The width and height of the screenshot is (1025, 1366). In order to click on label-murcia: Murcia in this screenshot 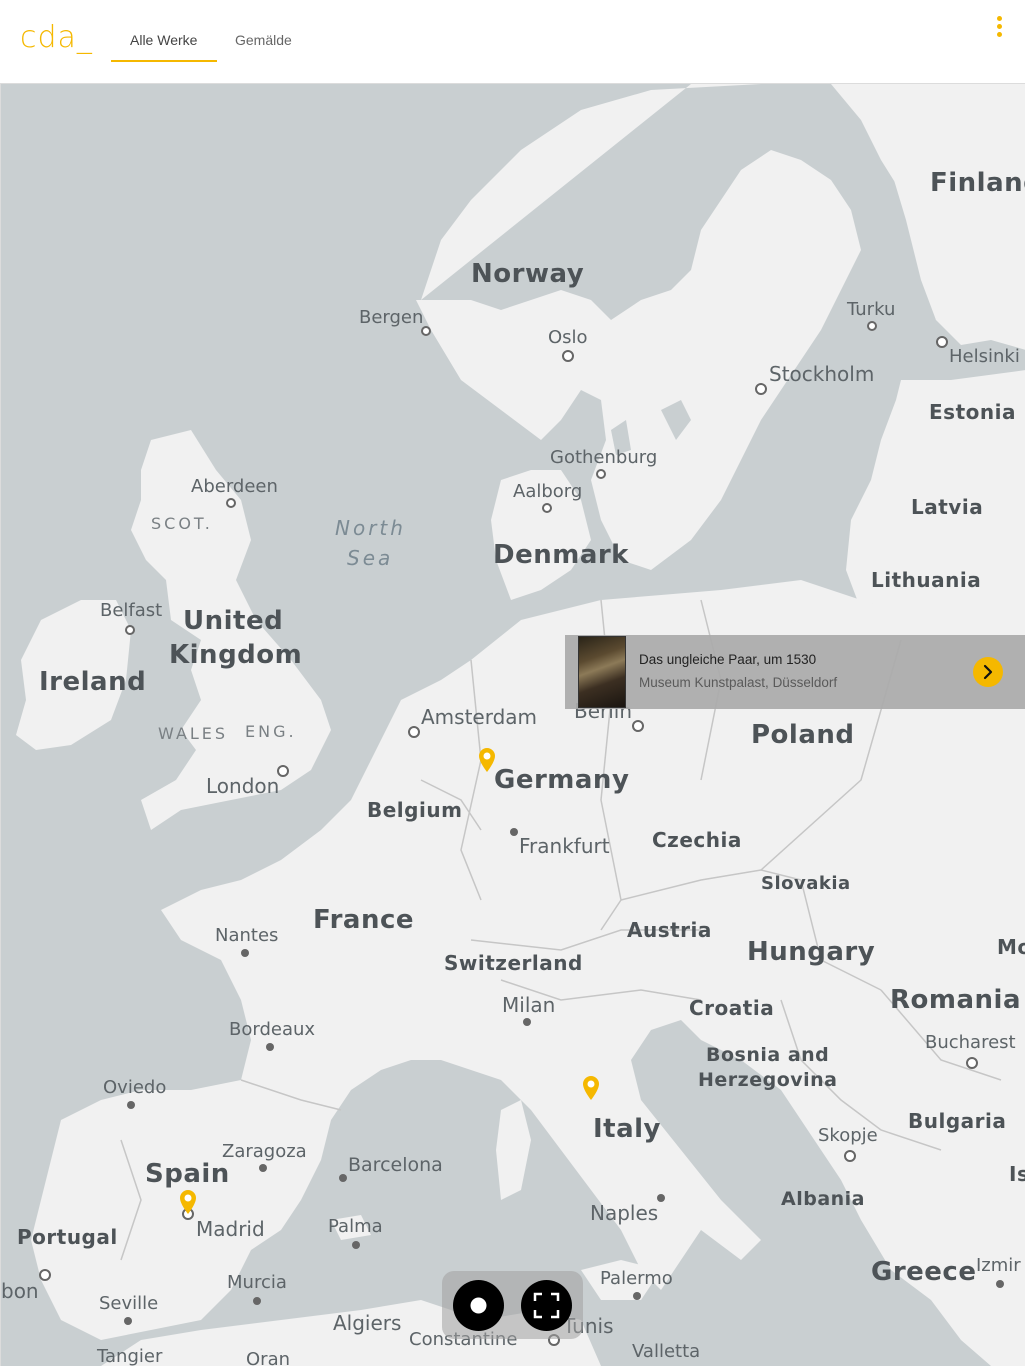, I will do `click(257, 1282)`.